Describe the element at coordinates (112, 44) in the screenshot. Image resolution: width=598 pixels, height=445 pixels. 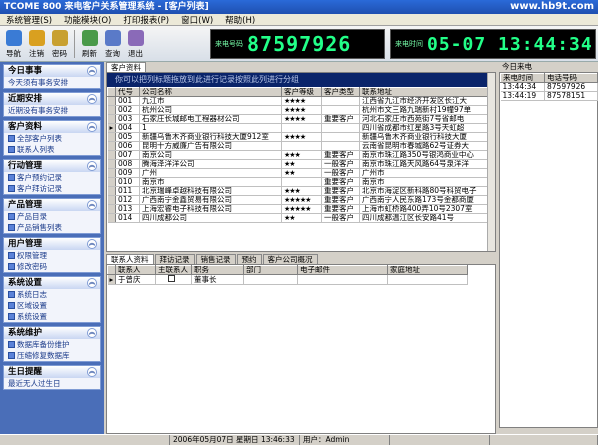
I see `toolbar-button-4: 查询` at that location.